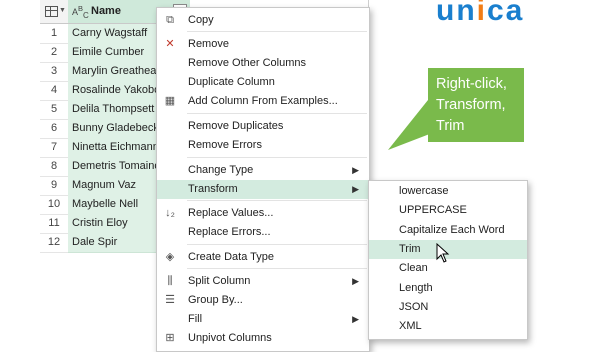 This screenshot has width=600, height=352. I want to click on table-icon, so click(51, 11).